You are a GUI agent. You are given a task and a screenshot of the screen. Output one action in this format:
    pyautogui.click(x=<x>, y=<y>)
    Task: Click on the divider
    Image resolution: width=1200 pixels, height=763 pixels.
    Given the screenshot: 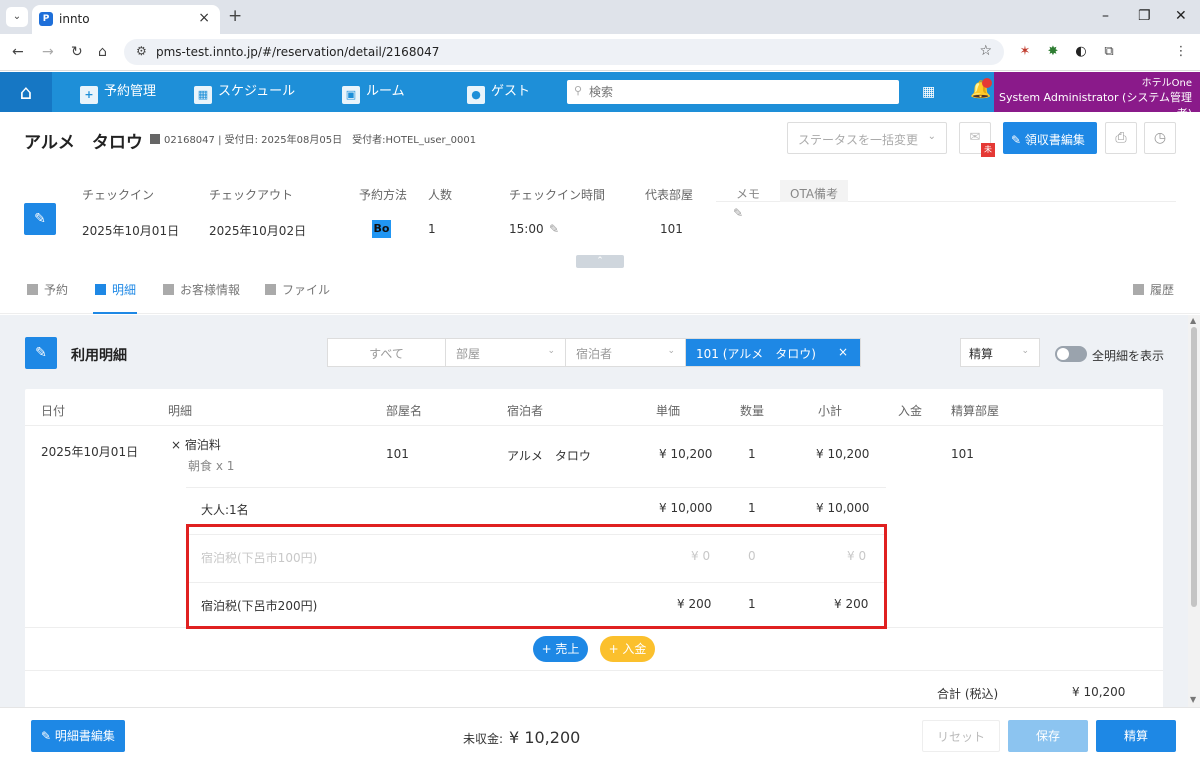 What is the action you would take?
    pyautogui.click(x=594, y=425)
    